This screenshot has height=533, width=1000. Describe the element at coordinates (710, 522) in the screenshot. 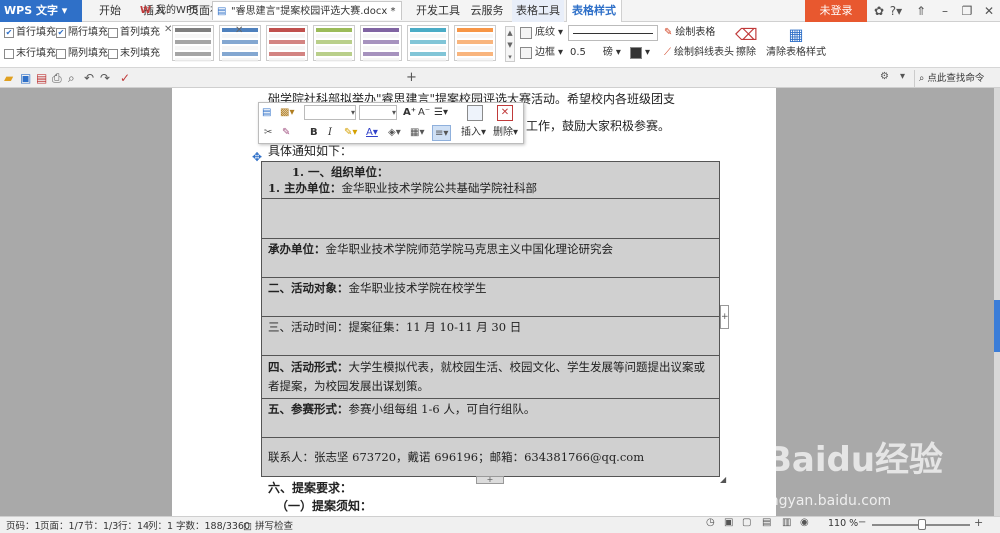

I see `reading-mode-icon: ◷` at that location.